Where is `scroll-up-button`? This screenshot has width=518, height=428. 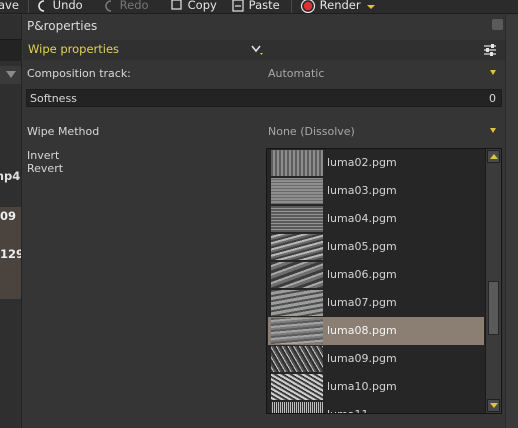
scroll-up-button is located at coordinates (493, 156).